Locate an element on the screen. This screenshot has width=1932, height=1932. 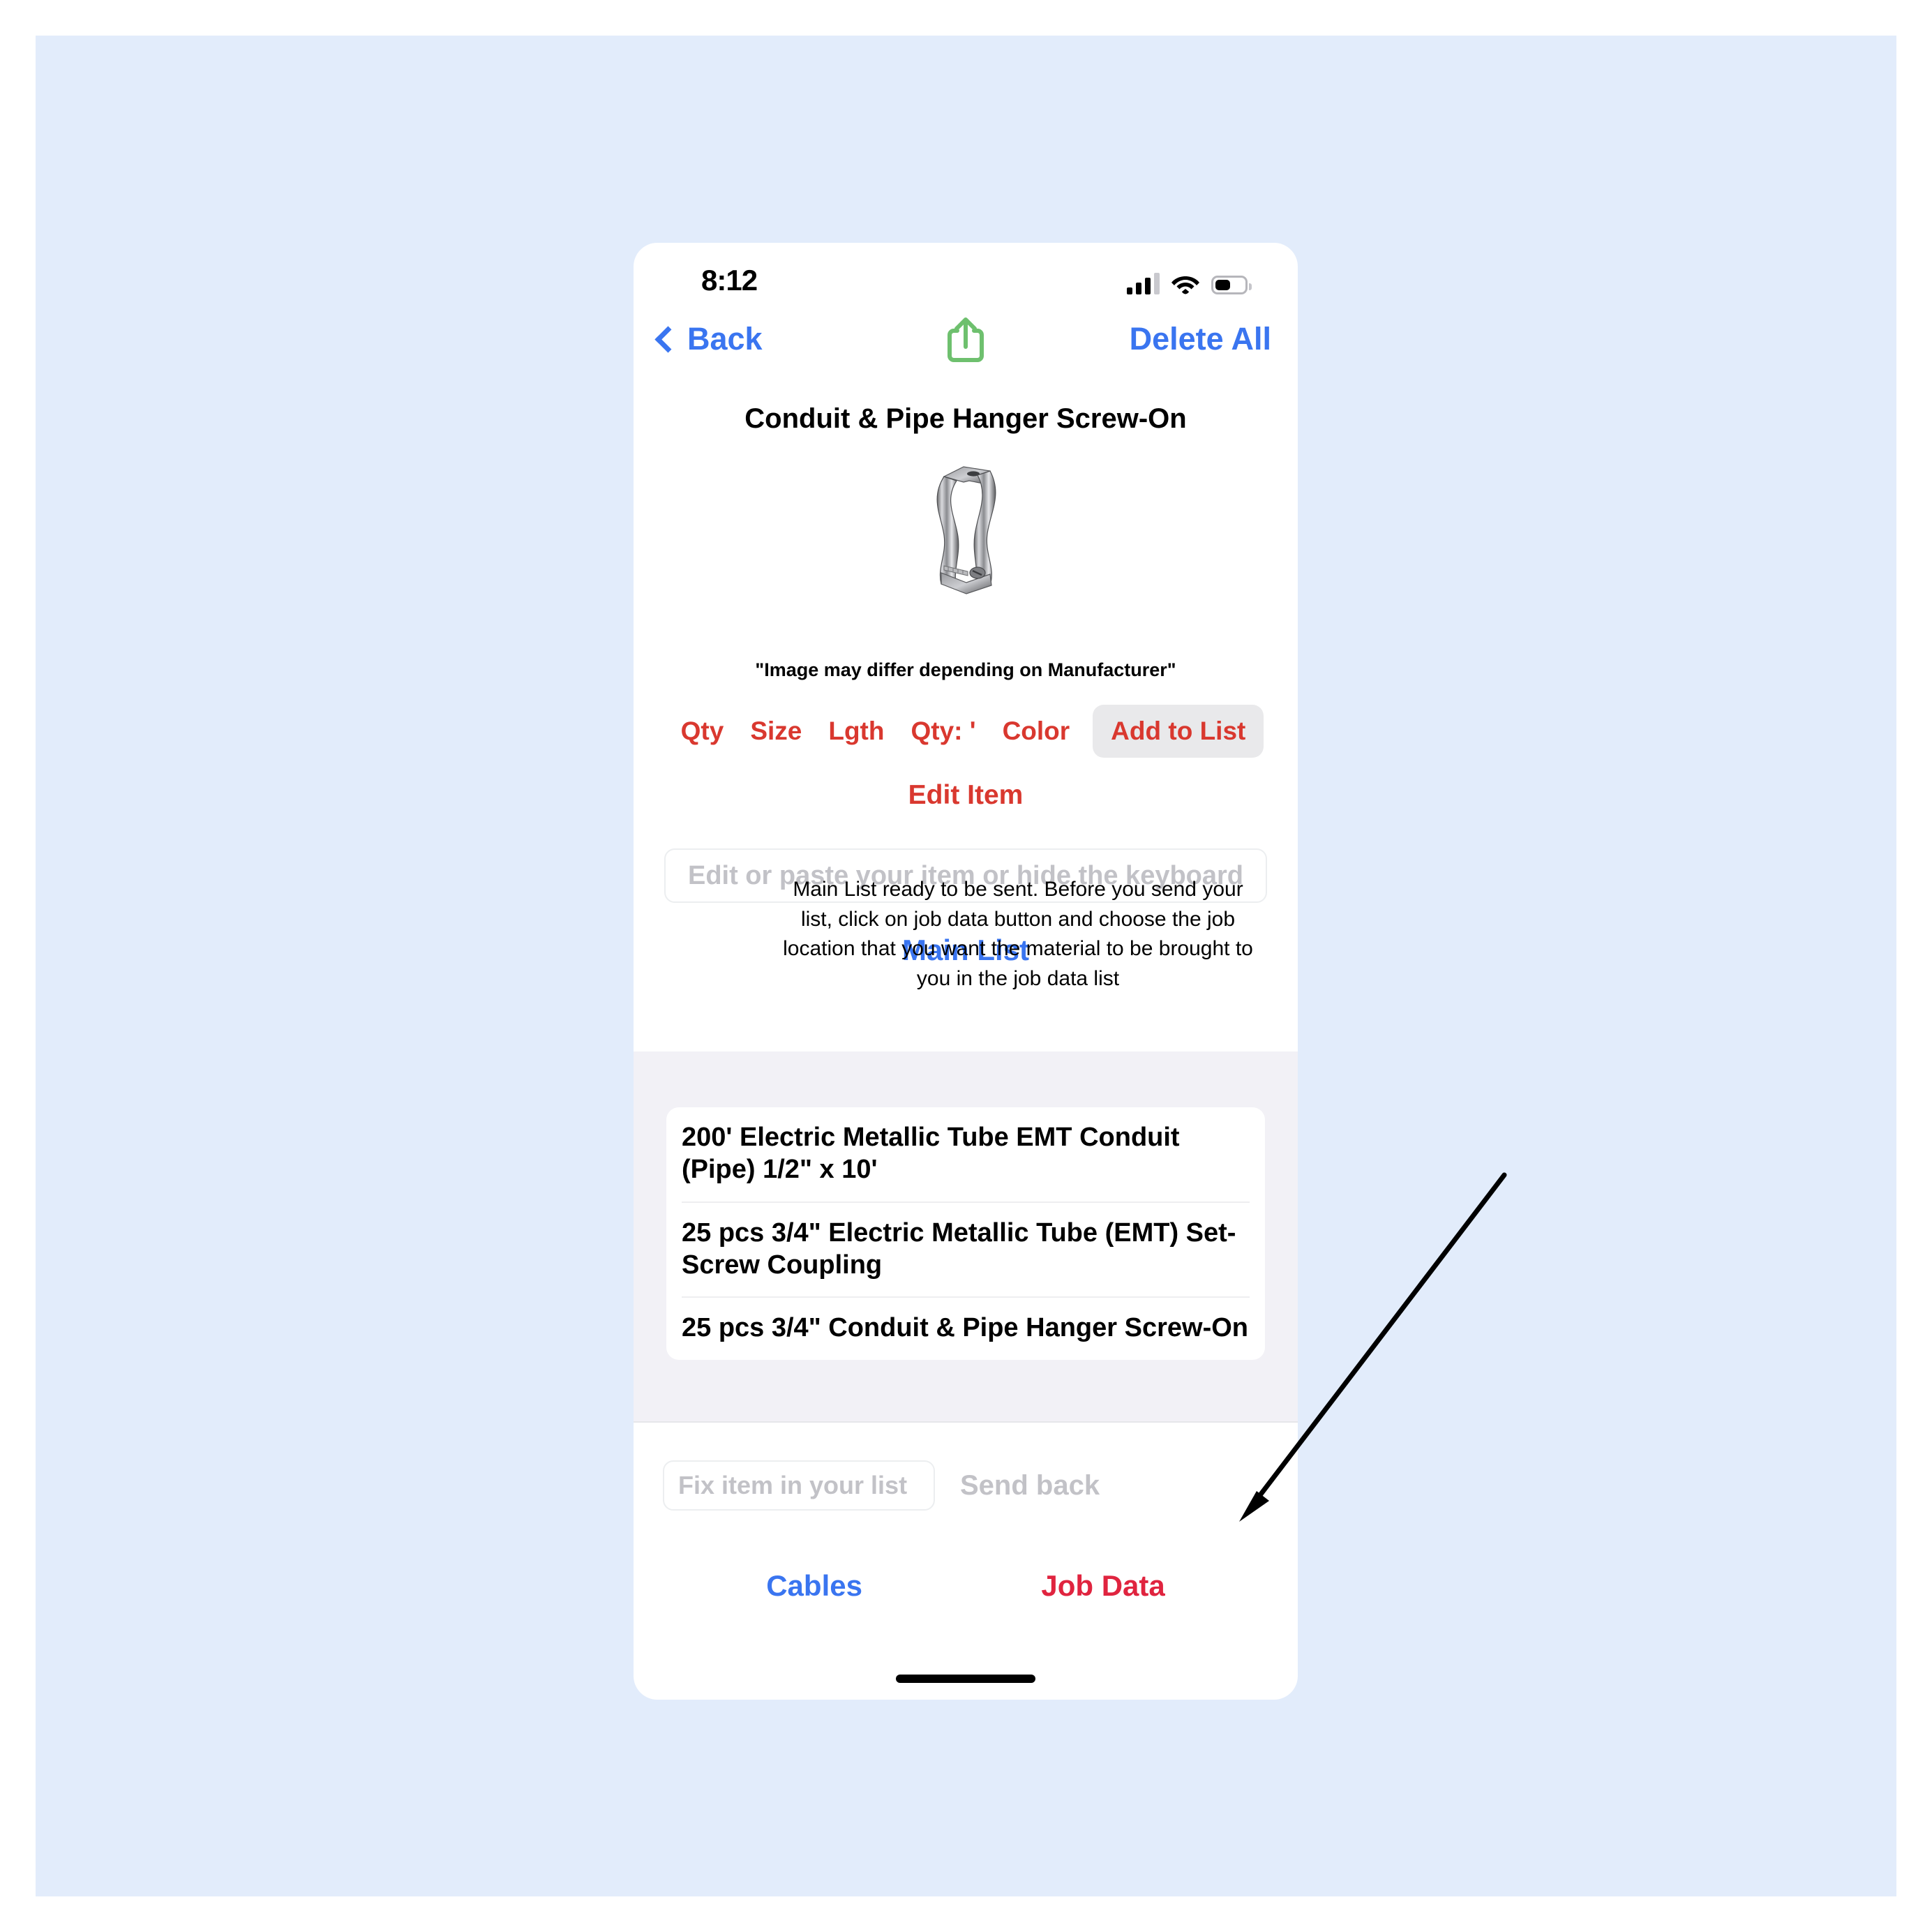
edit-item-button: Edit Item is located at coordinates (966, 796).